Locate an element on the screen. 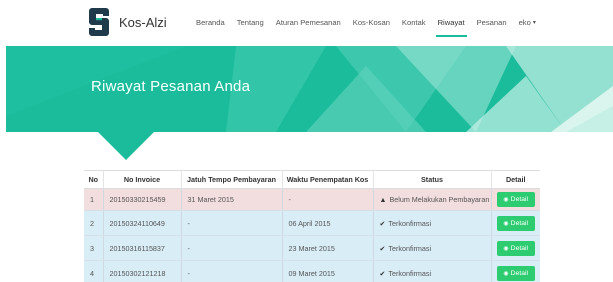  status-text: Belum Melakukan Pembayaran is located at coordinates (439, 199).